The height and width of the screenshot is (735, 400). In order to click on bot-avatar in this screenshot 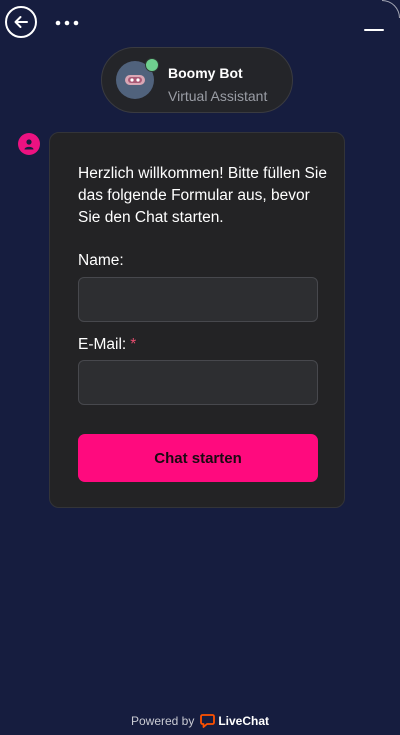, I will do `click(137, 78)`.